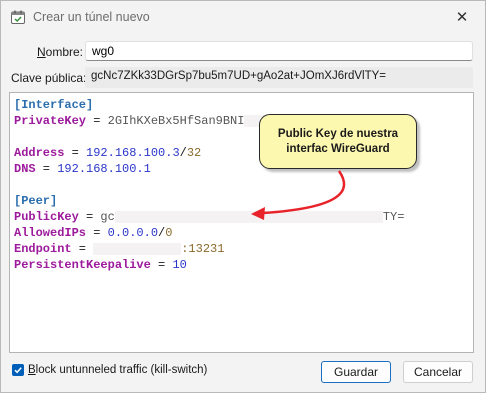 This screenshot has width=486, height=394. What do you see at coordinates (393, 217) in the screenshot?
I see `publickey-value-end: TY=` at bounding box center [393, 217].